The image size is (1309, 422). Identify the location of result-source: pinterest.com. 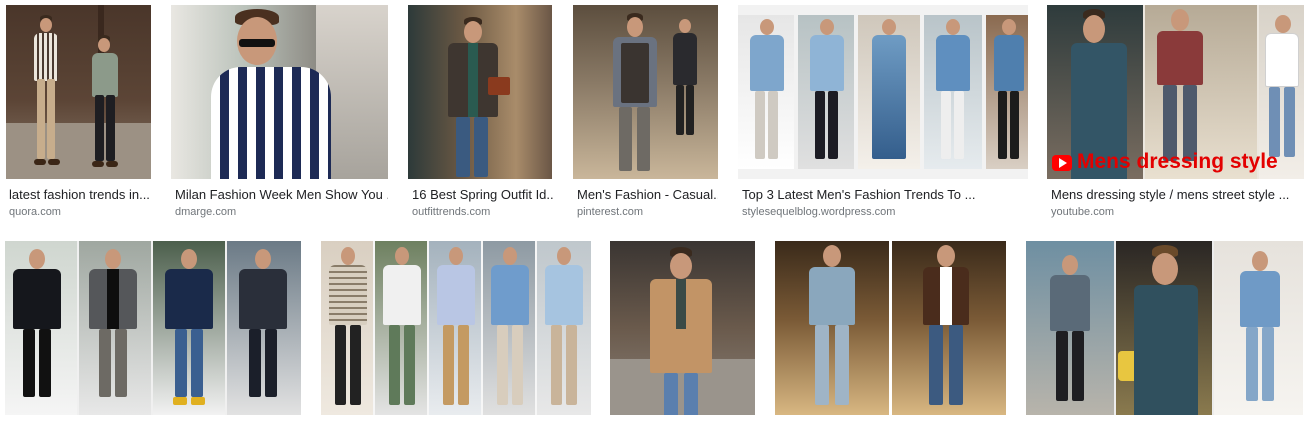
(610, 212).